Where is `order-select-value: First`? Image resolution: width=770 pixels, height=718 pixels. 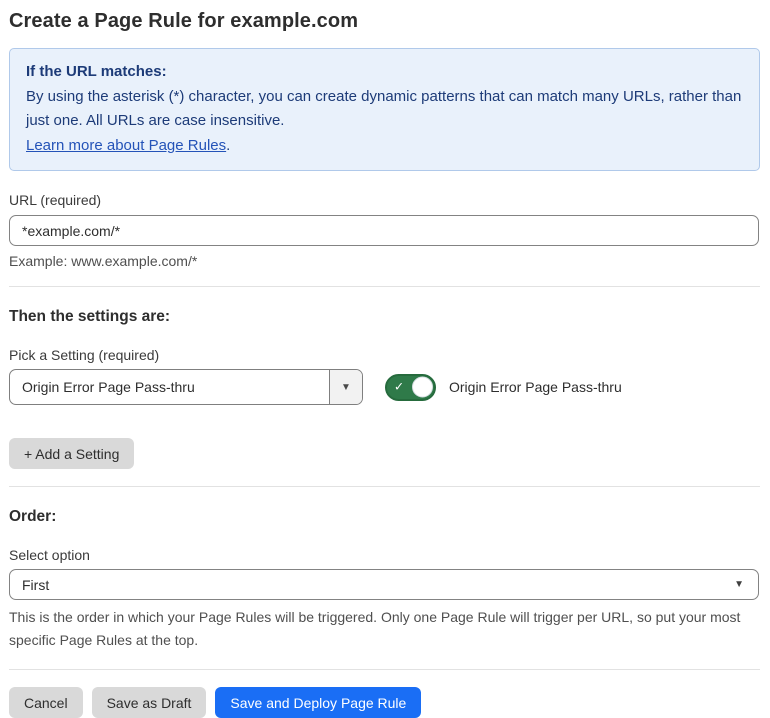
order-select-value: First is located at coordinates (36, 584).